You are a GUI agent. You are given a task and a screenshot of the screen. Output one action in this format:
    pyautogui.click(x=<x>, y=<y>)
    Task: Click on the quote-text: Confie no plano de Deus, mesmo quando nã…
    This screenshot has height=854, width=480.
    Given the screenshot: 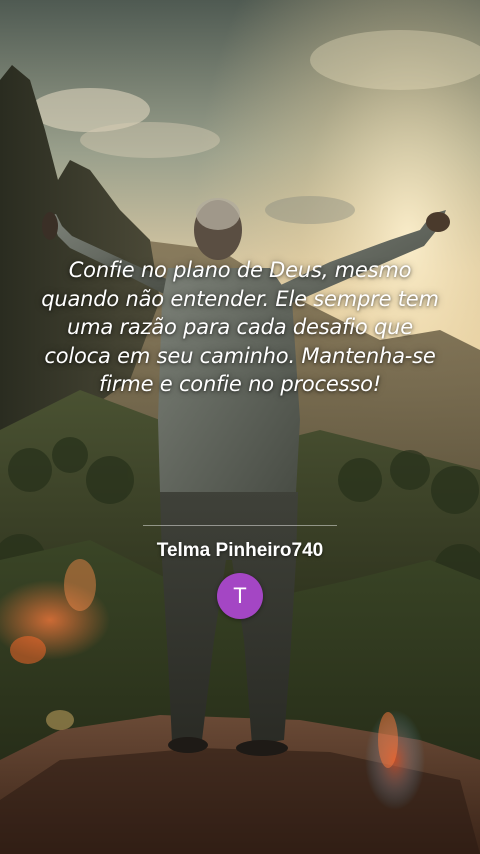 What is the action you would take?
    pyautogui.click(x=240, y=327)
    